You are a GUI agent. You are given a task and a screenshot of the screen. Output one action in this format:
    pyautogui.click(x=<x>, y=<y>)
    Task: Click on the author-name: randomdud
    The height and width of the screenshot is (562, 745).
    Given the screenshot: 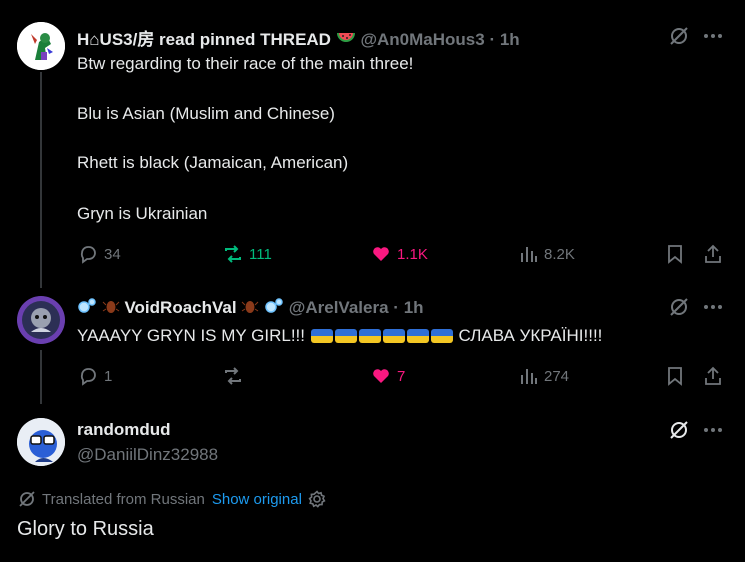 What is the action you would take?
    pyautogui.click(x=124, y=430)
    